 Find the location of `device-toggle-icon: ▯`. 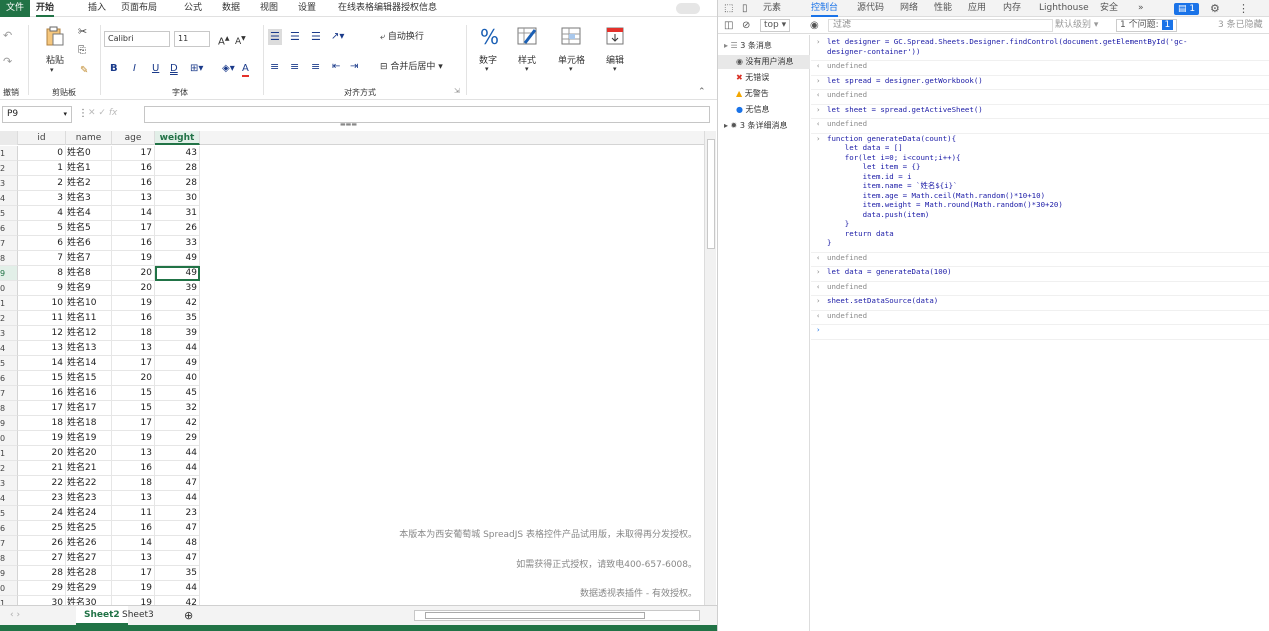

device-toggle-icon: ▯ is located at coordinates (745, 8).